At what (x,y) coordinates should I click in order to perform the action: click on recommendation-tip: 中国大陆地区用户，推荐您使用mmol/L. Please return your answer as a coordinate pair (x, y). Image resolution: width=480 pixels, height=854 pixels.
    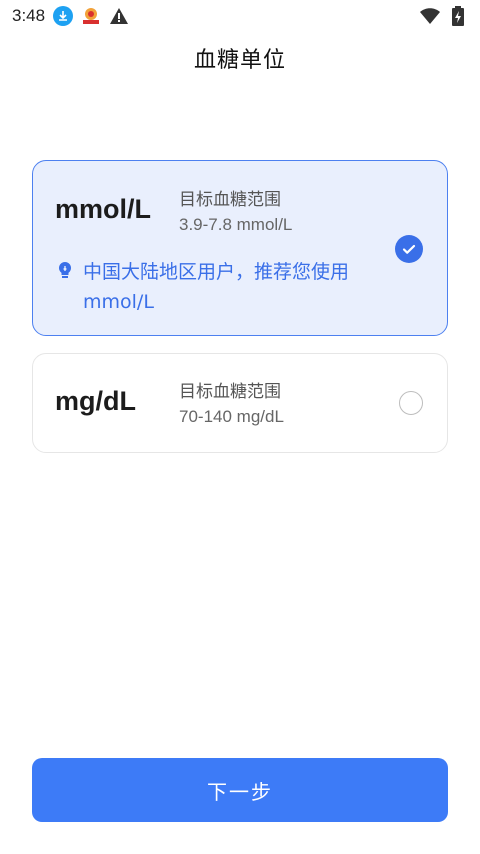
    Looking at the image, I should click on (222, 287).